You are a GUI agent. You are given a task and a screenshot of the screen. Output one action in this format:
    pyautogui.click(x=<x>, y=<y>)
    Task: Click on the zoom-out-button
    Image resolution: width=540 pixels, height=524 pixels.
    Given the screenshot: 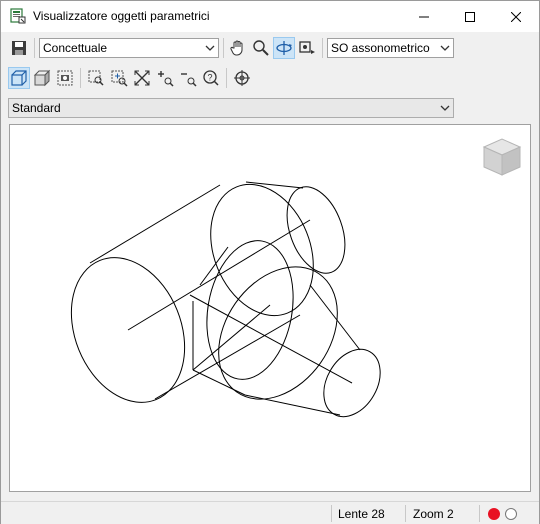 What is the action you would take?
    pyautogui.click(x=188, y=78)
    